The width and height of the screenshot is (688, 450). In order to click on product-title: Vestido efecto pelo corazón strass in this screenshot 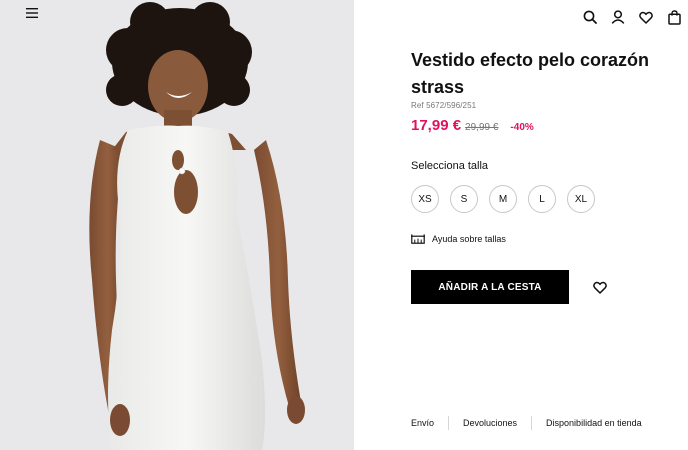, I will do `click(530, 73)`.